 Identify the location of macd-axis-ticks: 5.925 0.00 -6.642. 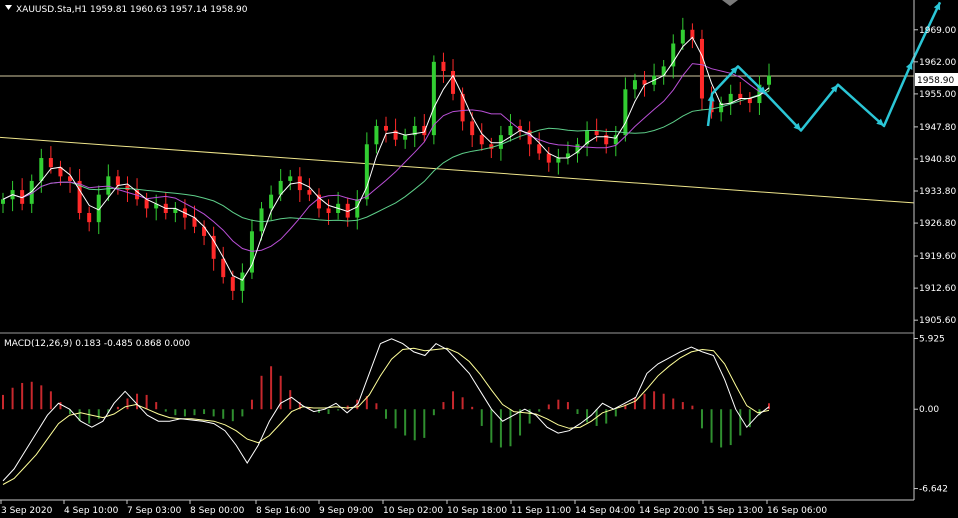
(931, 414).